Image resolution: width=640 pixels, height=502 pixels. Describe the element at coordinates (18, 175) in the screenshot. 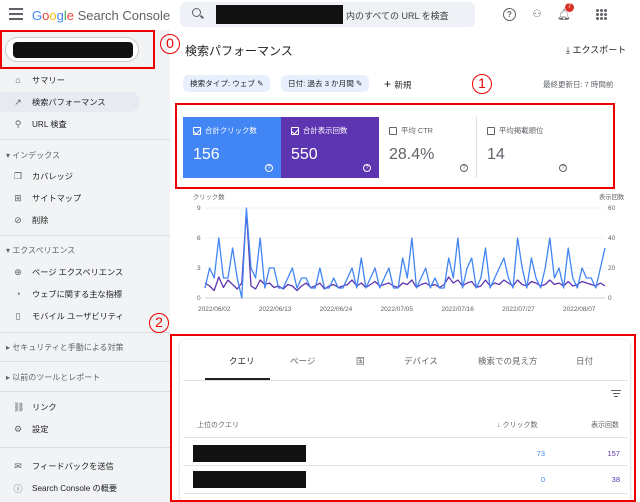

I see `file-copy-icon: ❐` at that location.